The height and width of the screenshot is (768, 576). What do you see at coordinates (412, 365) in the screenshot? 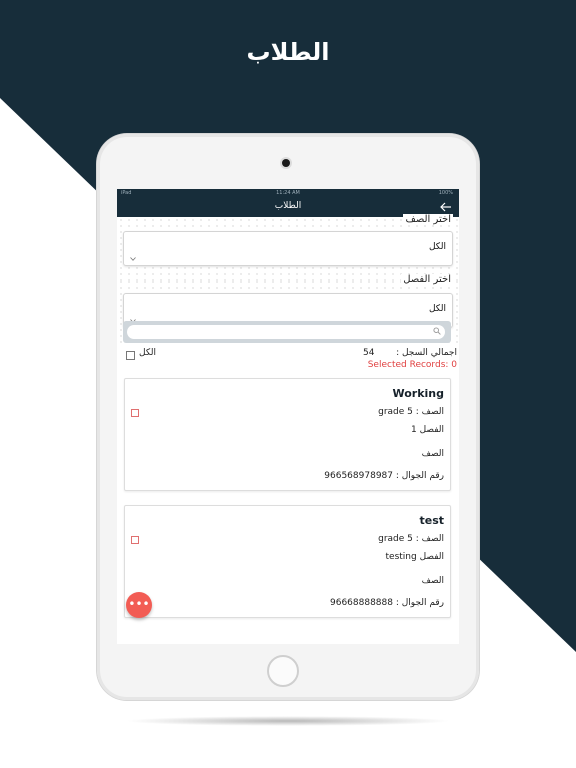
I see `selected-records-text: Selected Records: 0` at bounding box center [412, 365].